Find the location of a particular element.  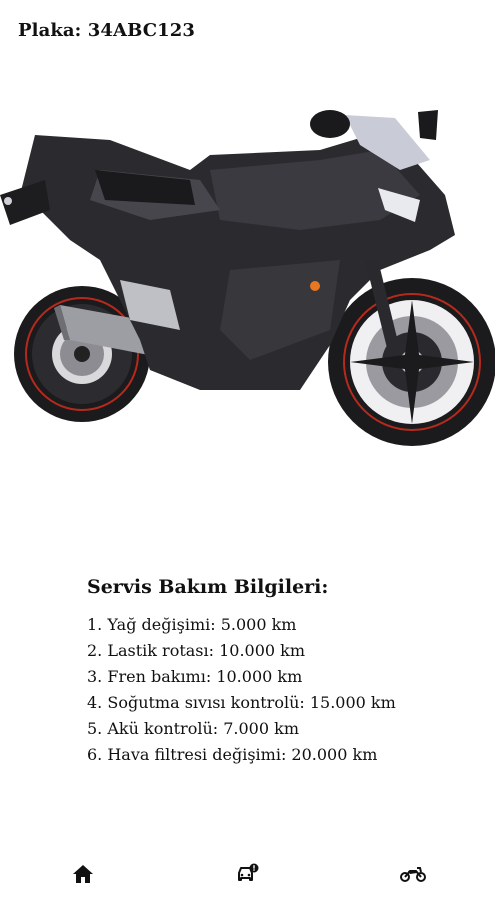

motorcycle-icon is located at coordinates (412, 874).